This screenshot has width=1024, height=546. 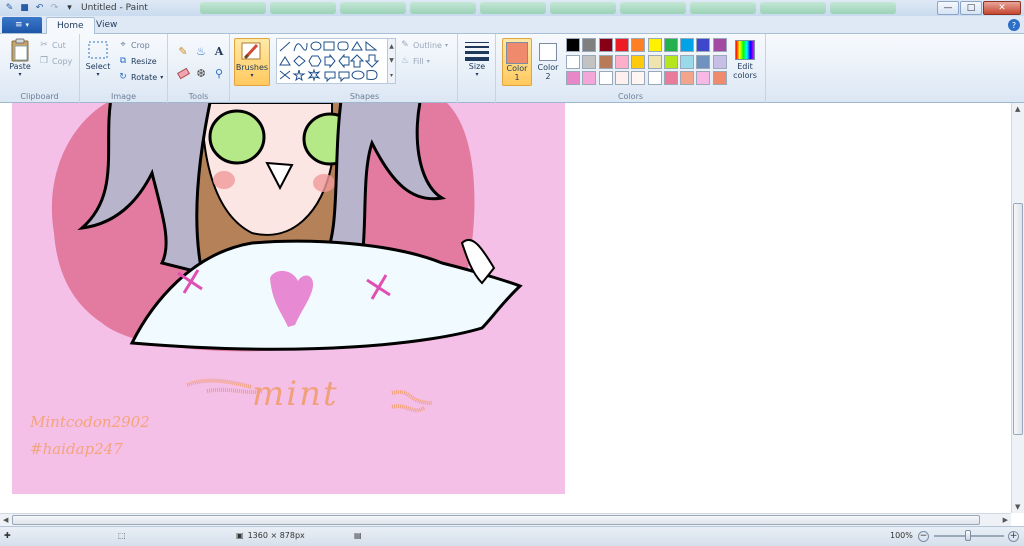 I want to click on redo-icon: ↷, so click(x=54, y=8).